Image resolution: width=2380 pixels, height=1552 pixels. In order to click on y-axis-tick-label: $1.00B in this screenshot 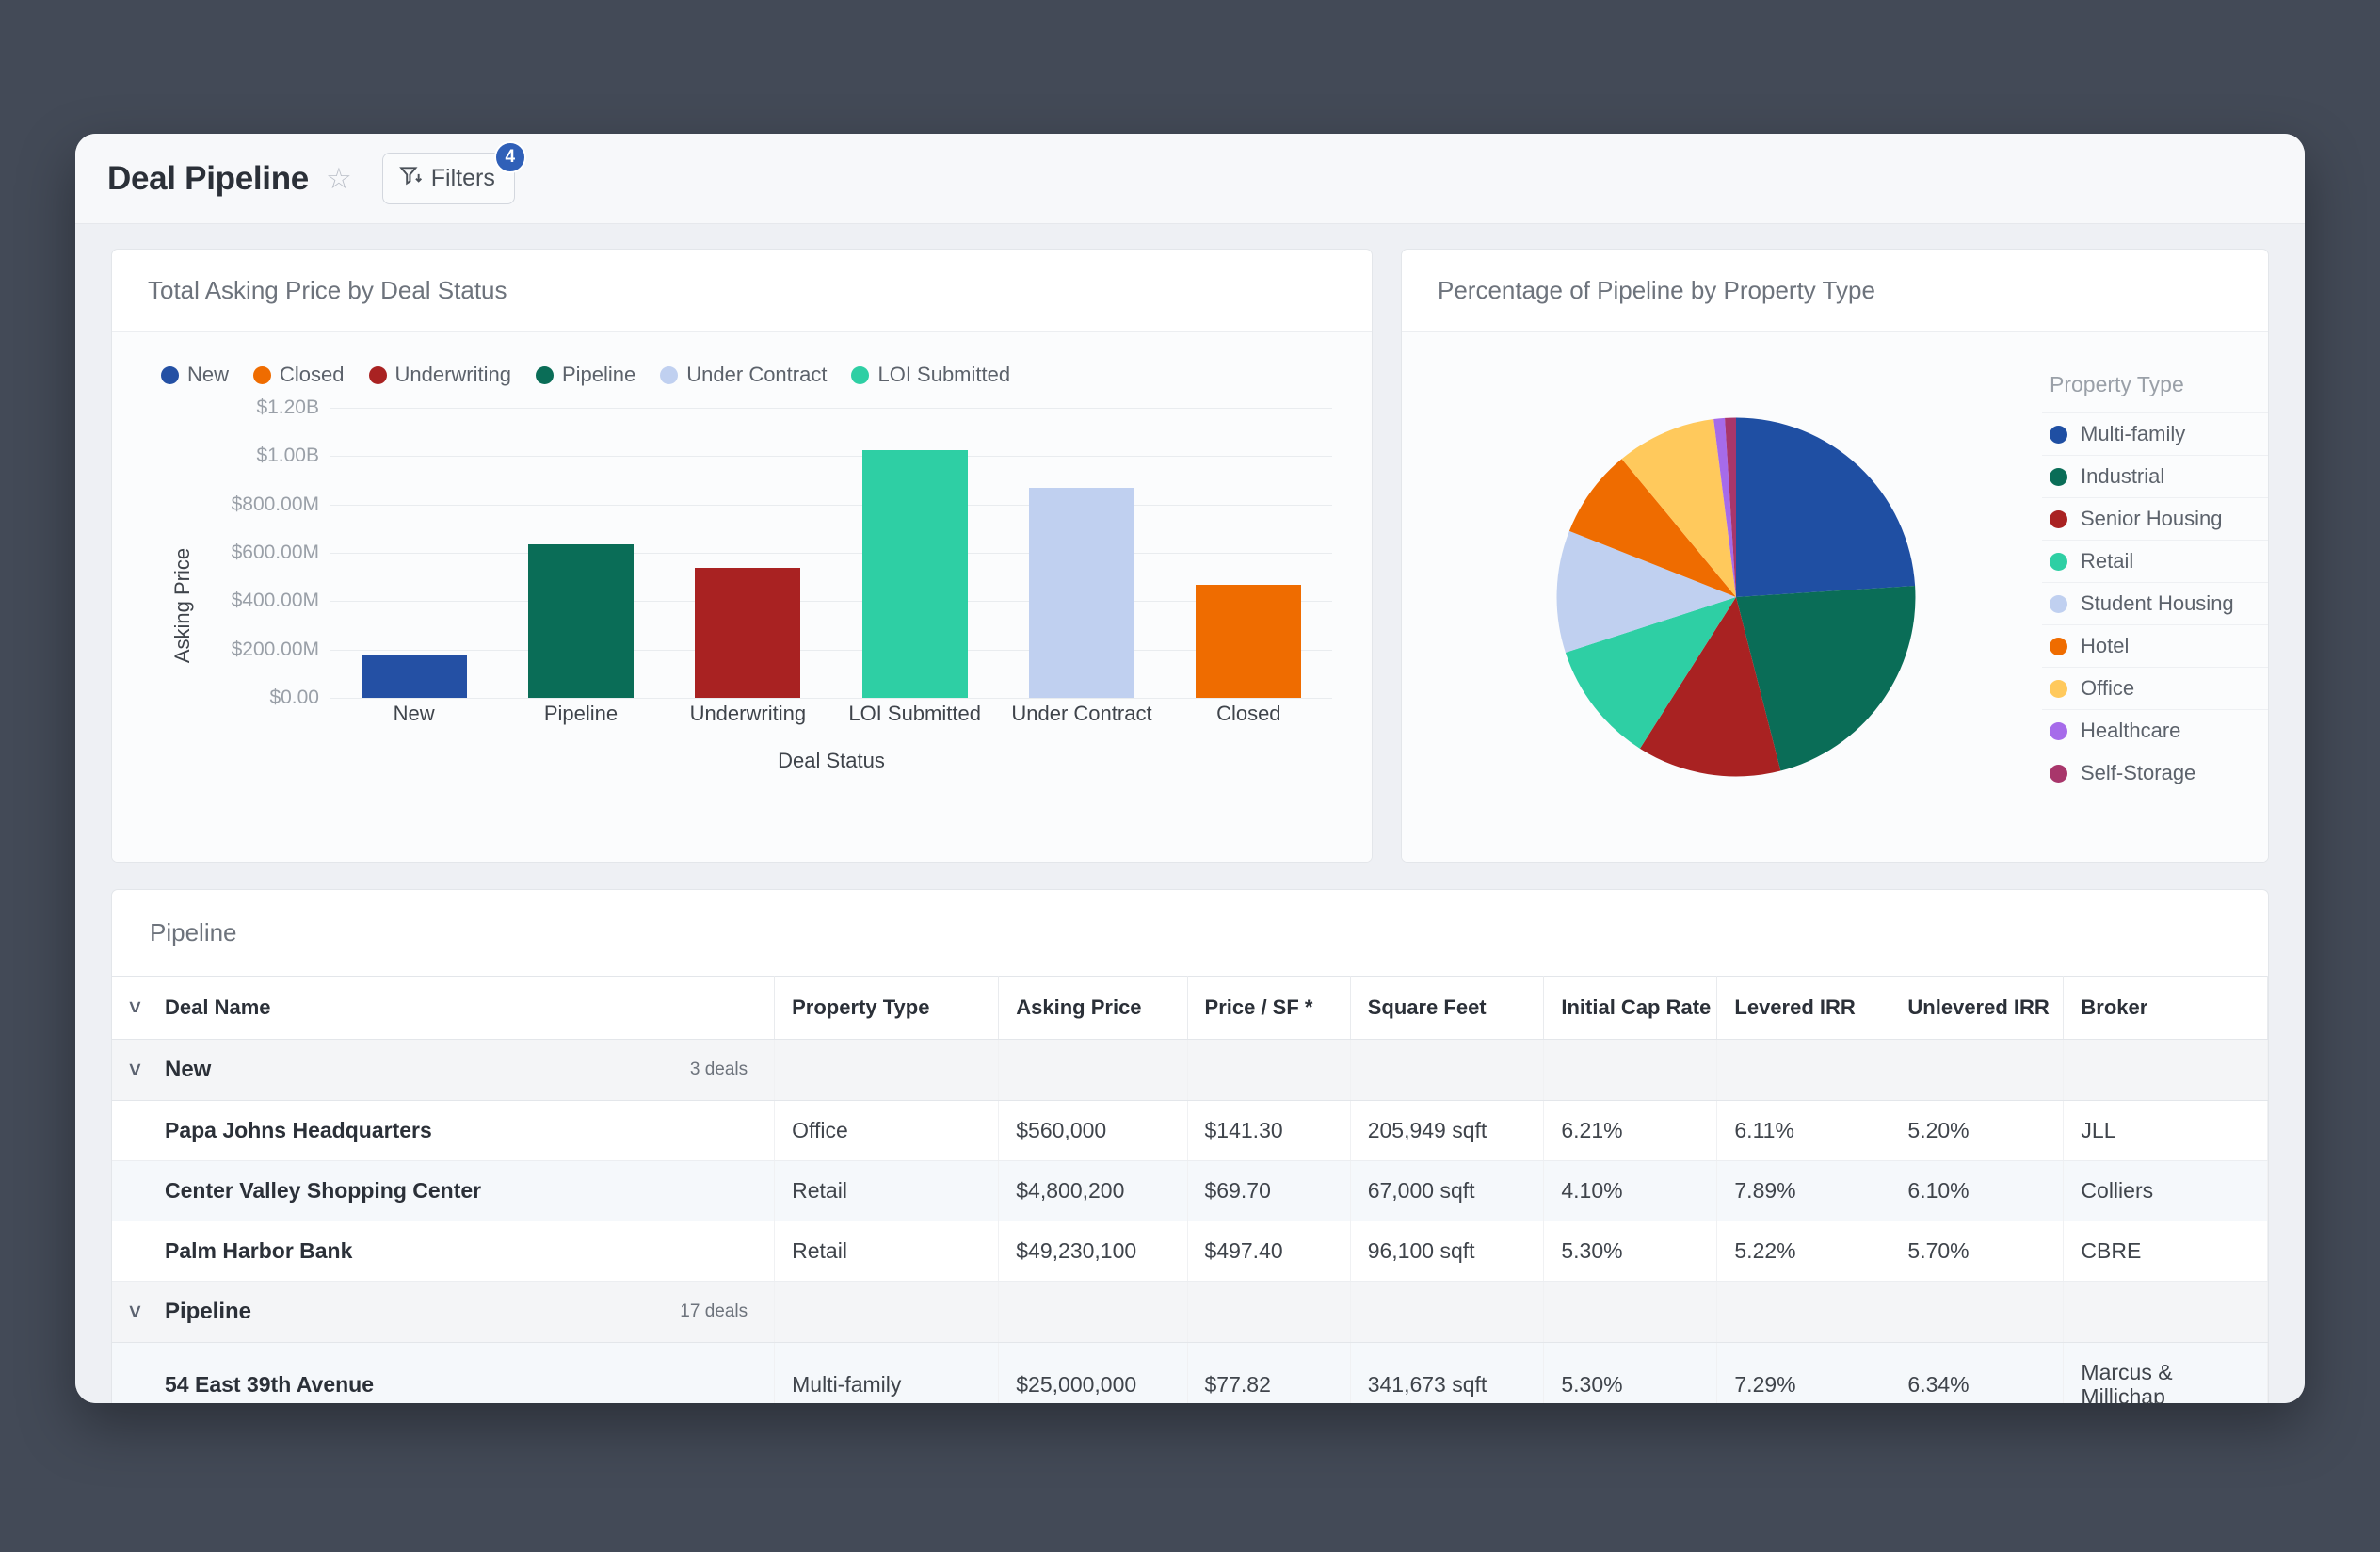, I will do `click(287, 456)`.